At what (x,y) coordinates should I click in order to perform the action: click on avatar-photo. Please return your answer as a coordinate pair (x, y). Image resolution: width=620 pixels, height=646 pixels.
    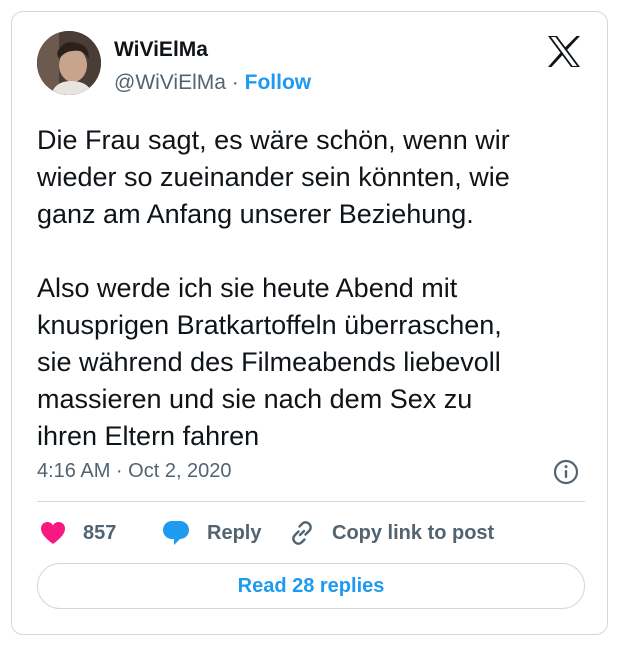
    Looking at the image, I should click on (69, 63).